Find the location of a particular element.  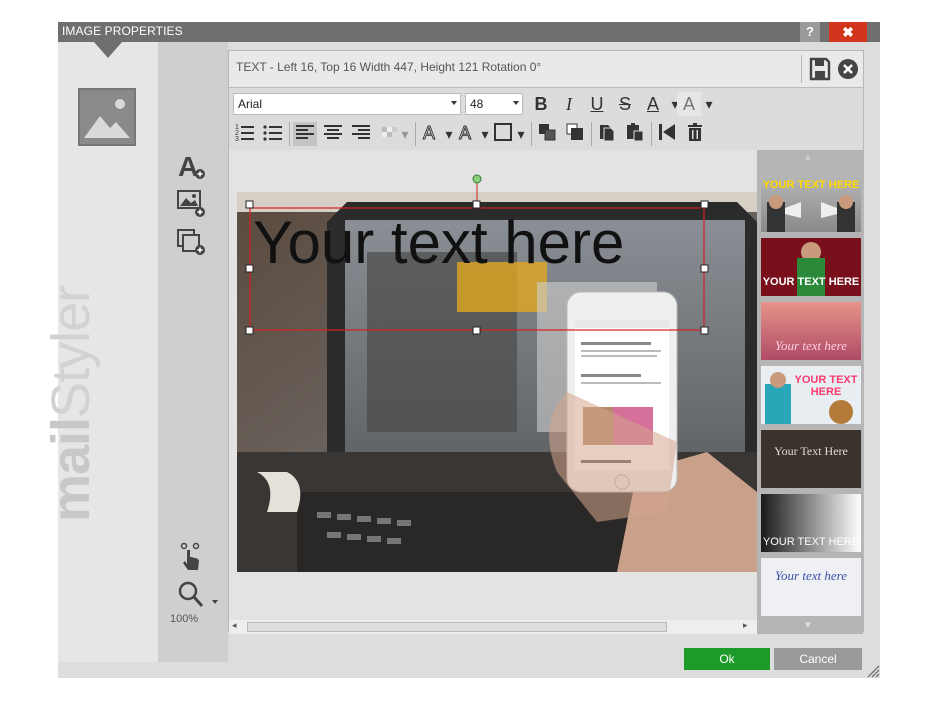

align-left-icon is located at coordinates (305, 134).